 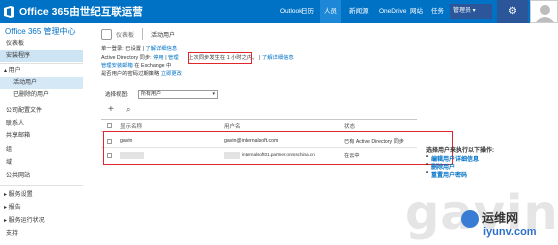 What do you see at coordinates (125, 34) in the screenshot?
I see `breadcrumb-dashboard: 仪表板` at bounding box center [125, 34].